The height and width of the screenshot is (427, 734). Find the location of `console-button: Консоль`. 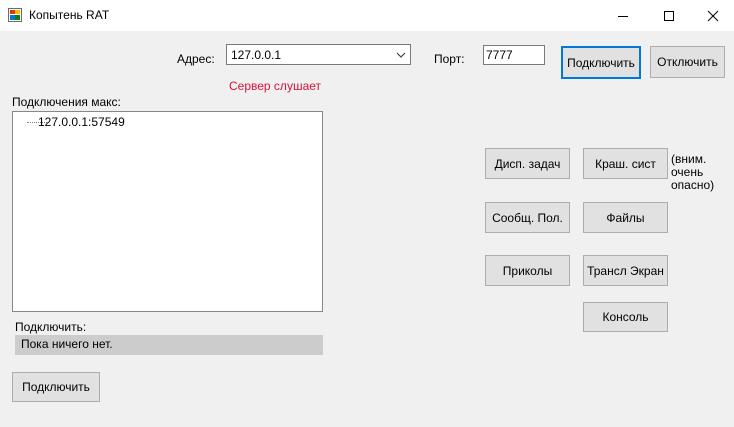

console-button: Консоль is located at coordinates (625, 317).